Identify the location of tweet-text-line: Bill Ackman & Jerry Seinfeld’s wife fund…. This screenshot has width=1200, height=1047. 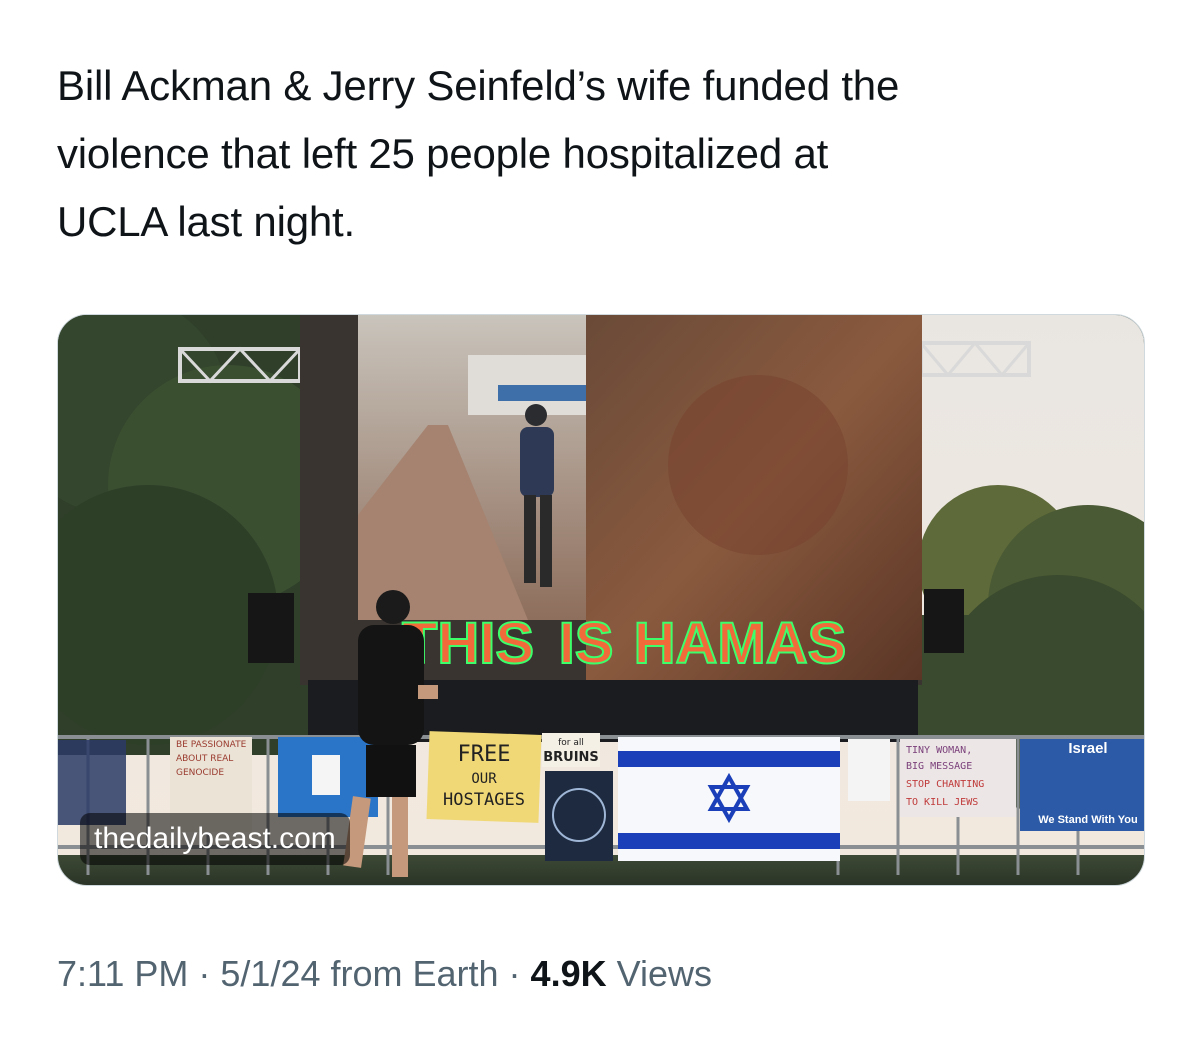
(478, 85).